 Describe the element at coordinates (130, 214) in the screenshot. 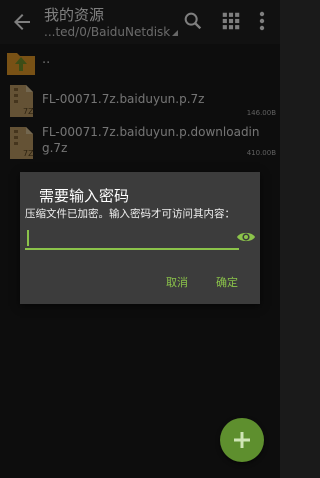

I see `dialog-message: 压缩文件已加密。输入密码才可访问其内容：` at that location.